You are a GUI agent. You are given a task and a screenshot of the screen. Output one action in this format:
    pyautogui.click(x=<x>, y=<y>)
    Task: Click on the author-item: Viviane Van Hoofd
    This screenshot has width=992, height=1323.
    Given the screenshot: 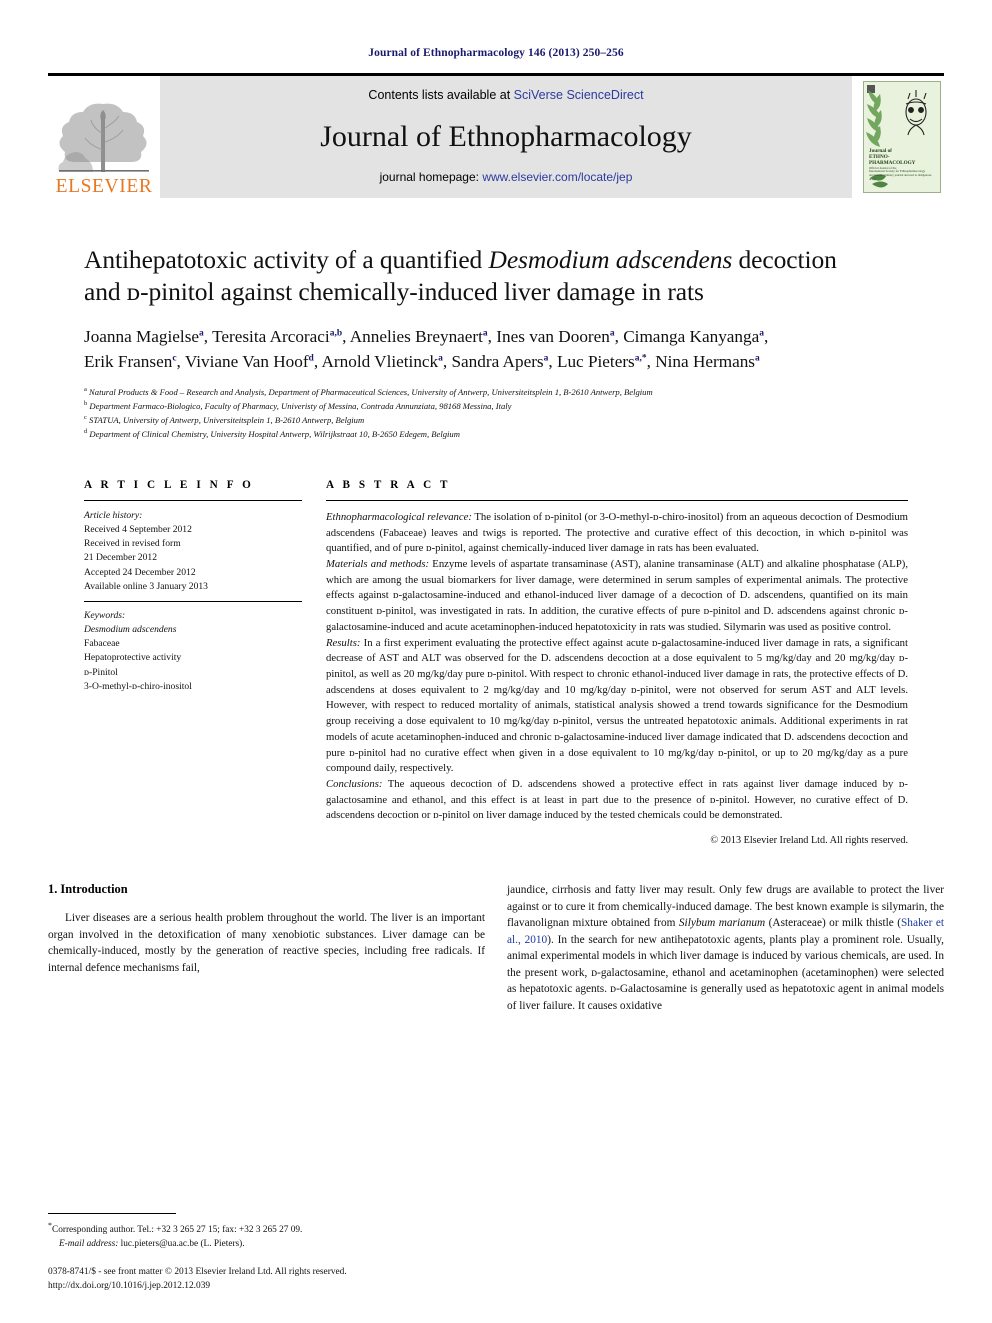 What is the action you would take?
    pyautogui.click(x=249, y=361)
    